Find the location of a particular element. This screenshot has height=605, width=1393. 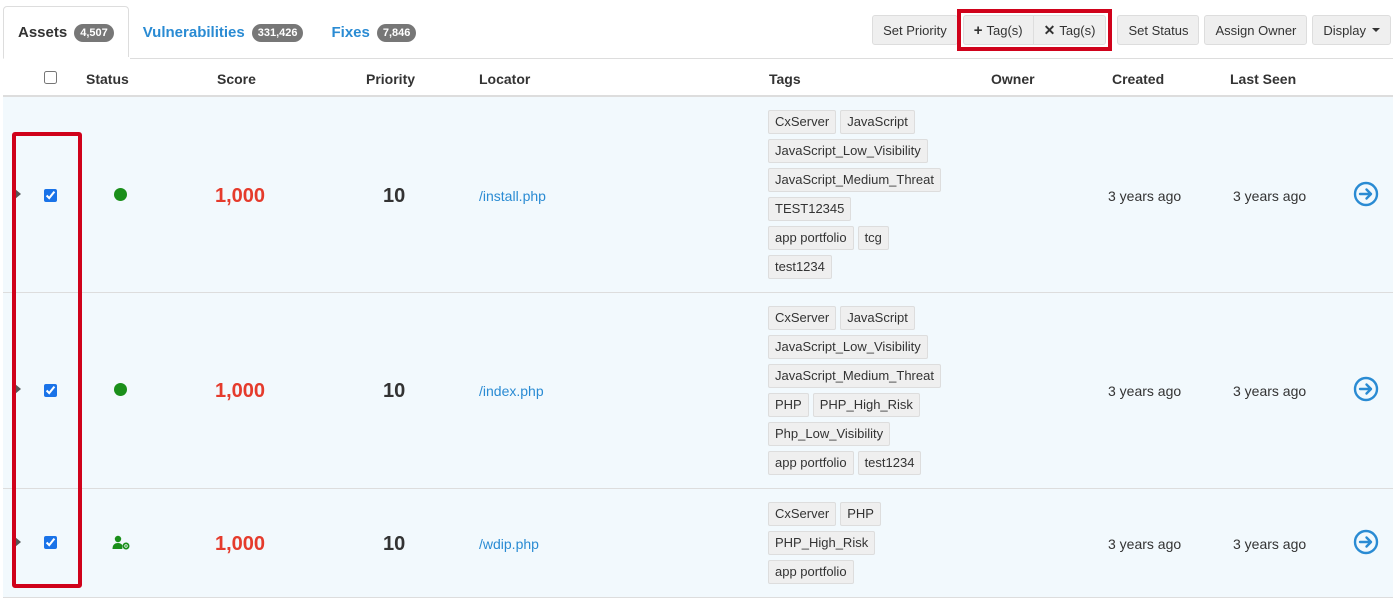

col-score: Score is located at coordinates (236, 79).